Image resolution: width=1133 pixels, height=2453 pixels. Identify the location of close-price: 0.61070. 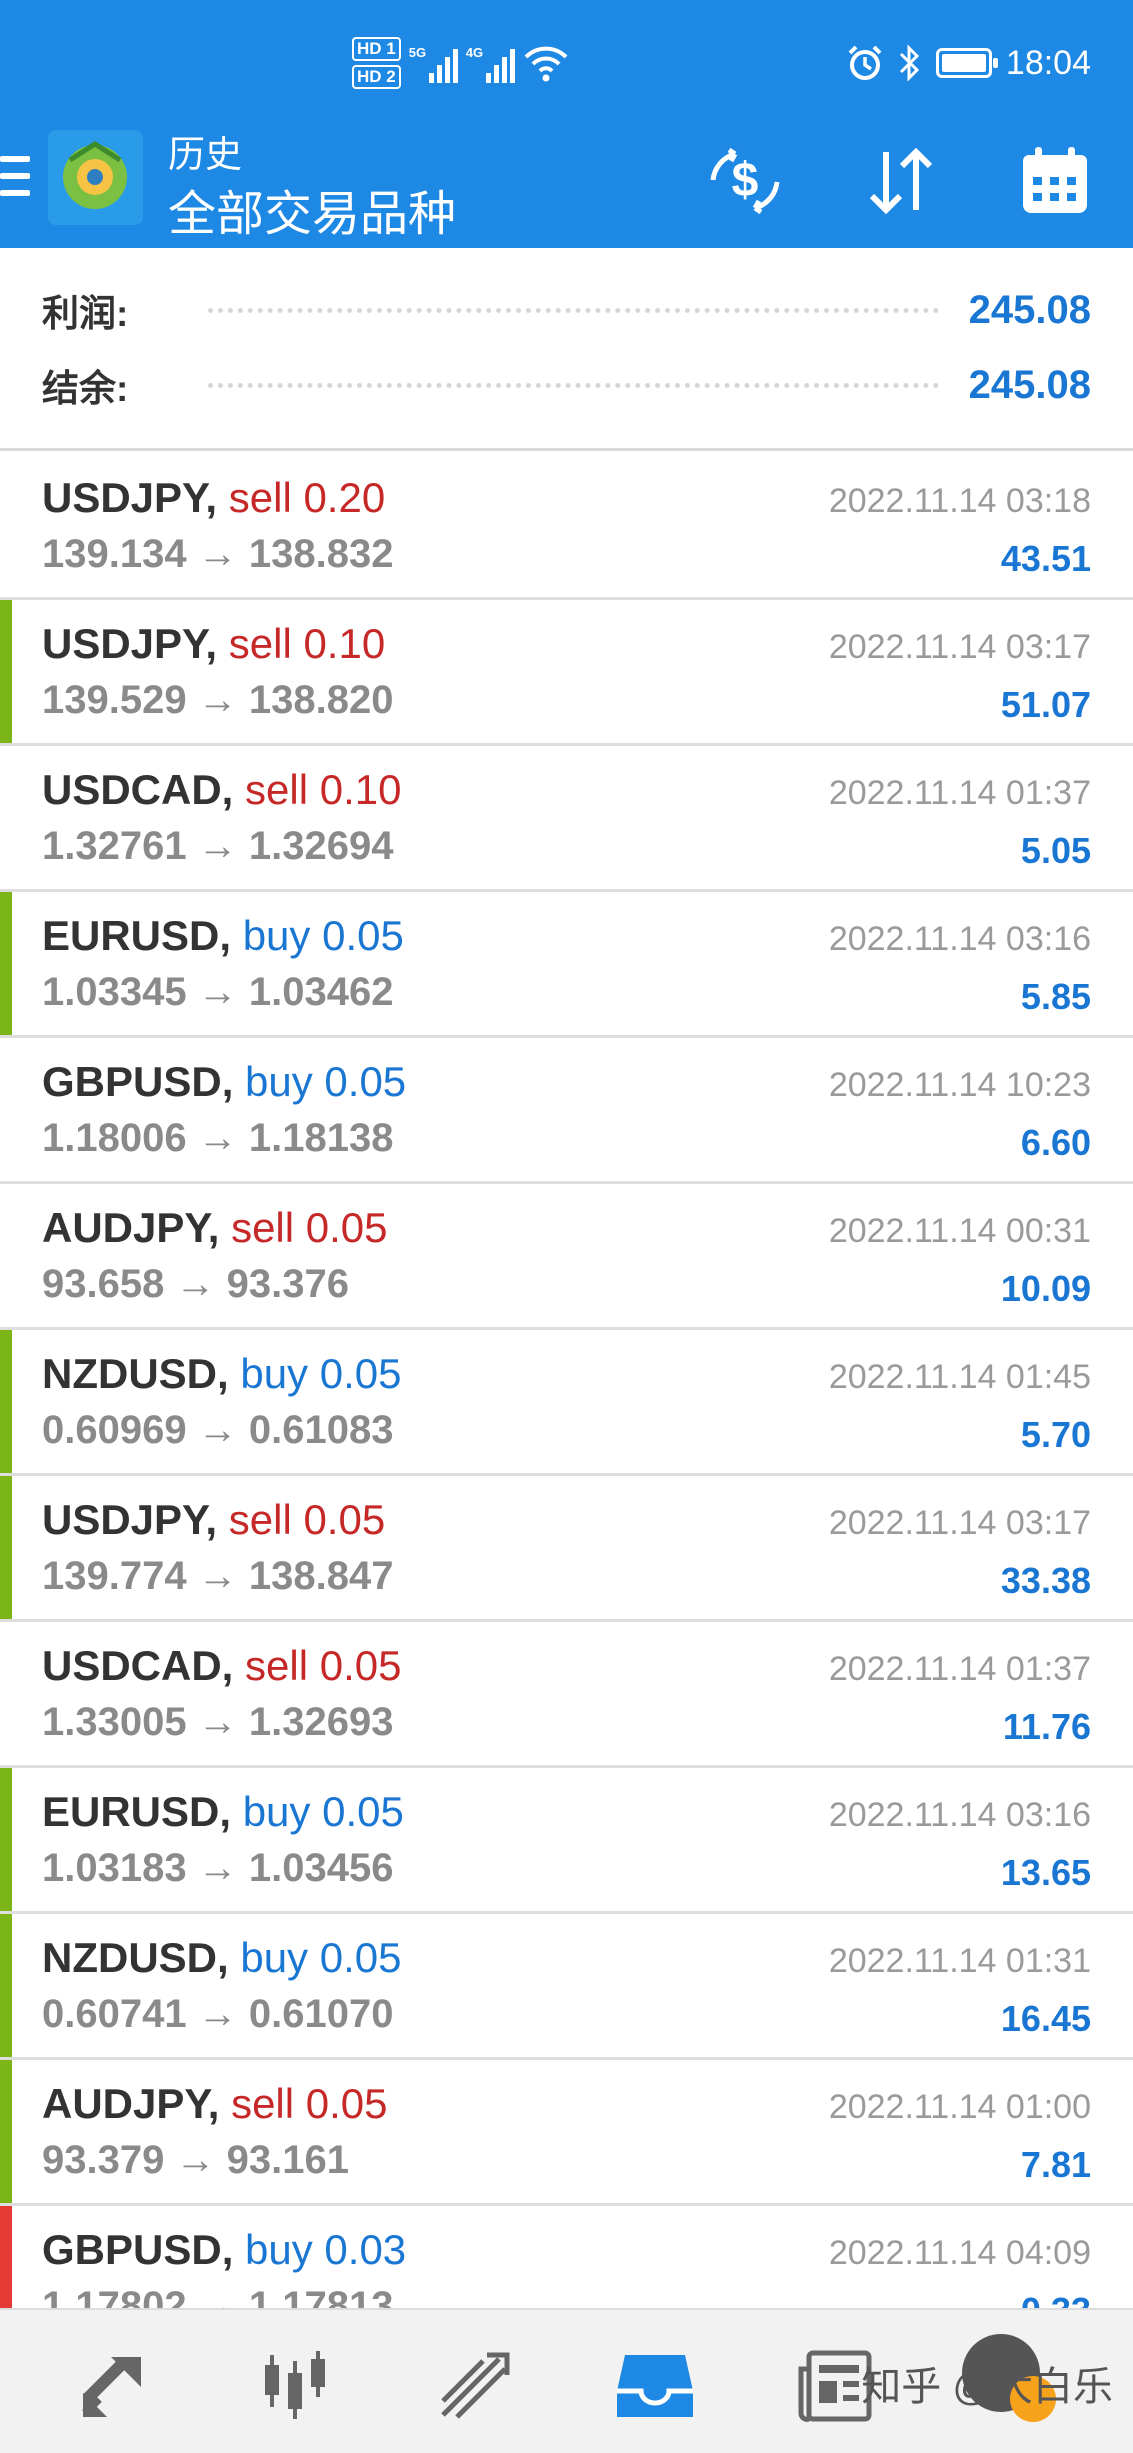
(321, 2014).